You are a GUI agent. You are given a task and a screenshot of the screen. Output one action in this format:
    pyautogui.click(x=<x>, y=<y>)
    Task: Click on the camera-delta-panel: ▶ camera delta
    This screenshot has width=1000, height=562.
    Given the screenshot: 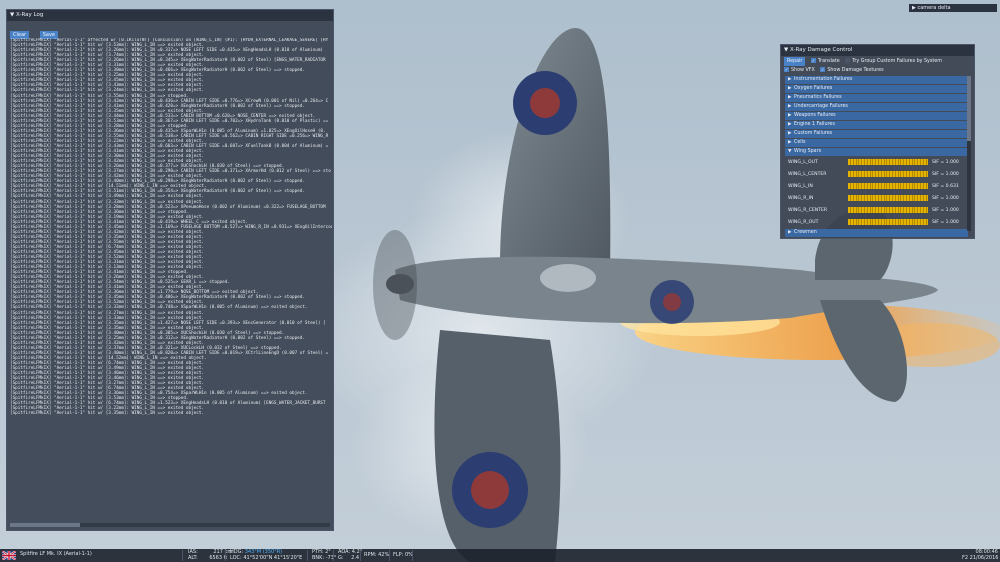 What is the action you would take?
    pyautogui.click(x=953, y=8)
    